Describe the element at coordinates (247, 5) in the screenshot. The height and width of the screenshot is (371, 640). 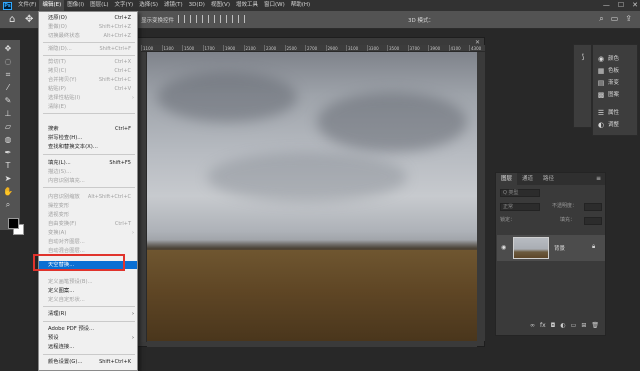
I see `menu-plugins: 增效工具` at that location.